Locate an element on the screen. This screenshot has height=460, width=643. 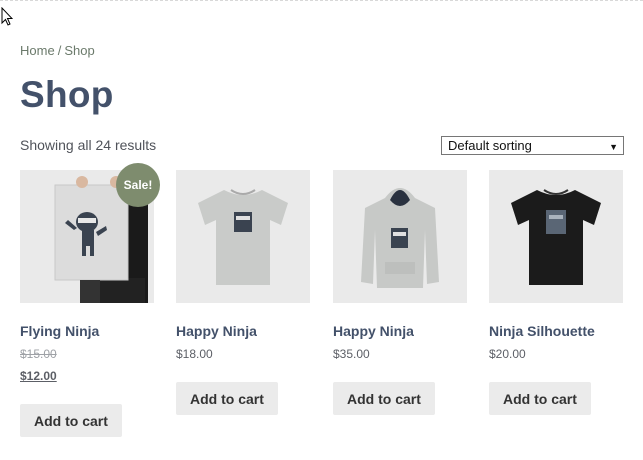
black-tshirt-image is located at coordinates (556, 236).